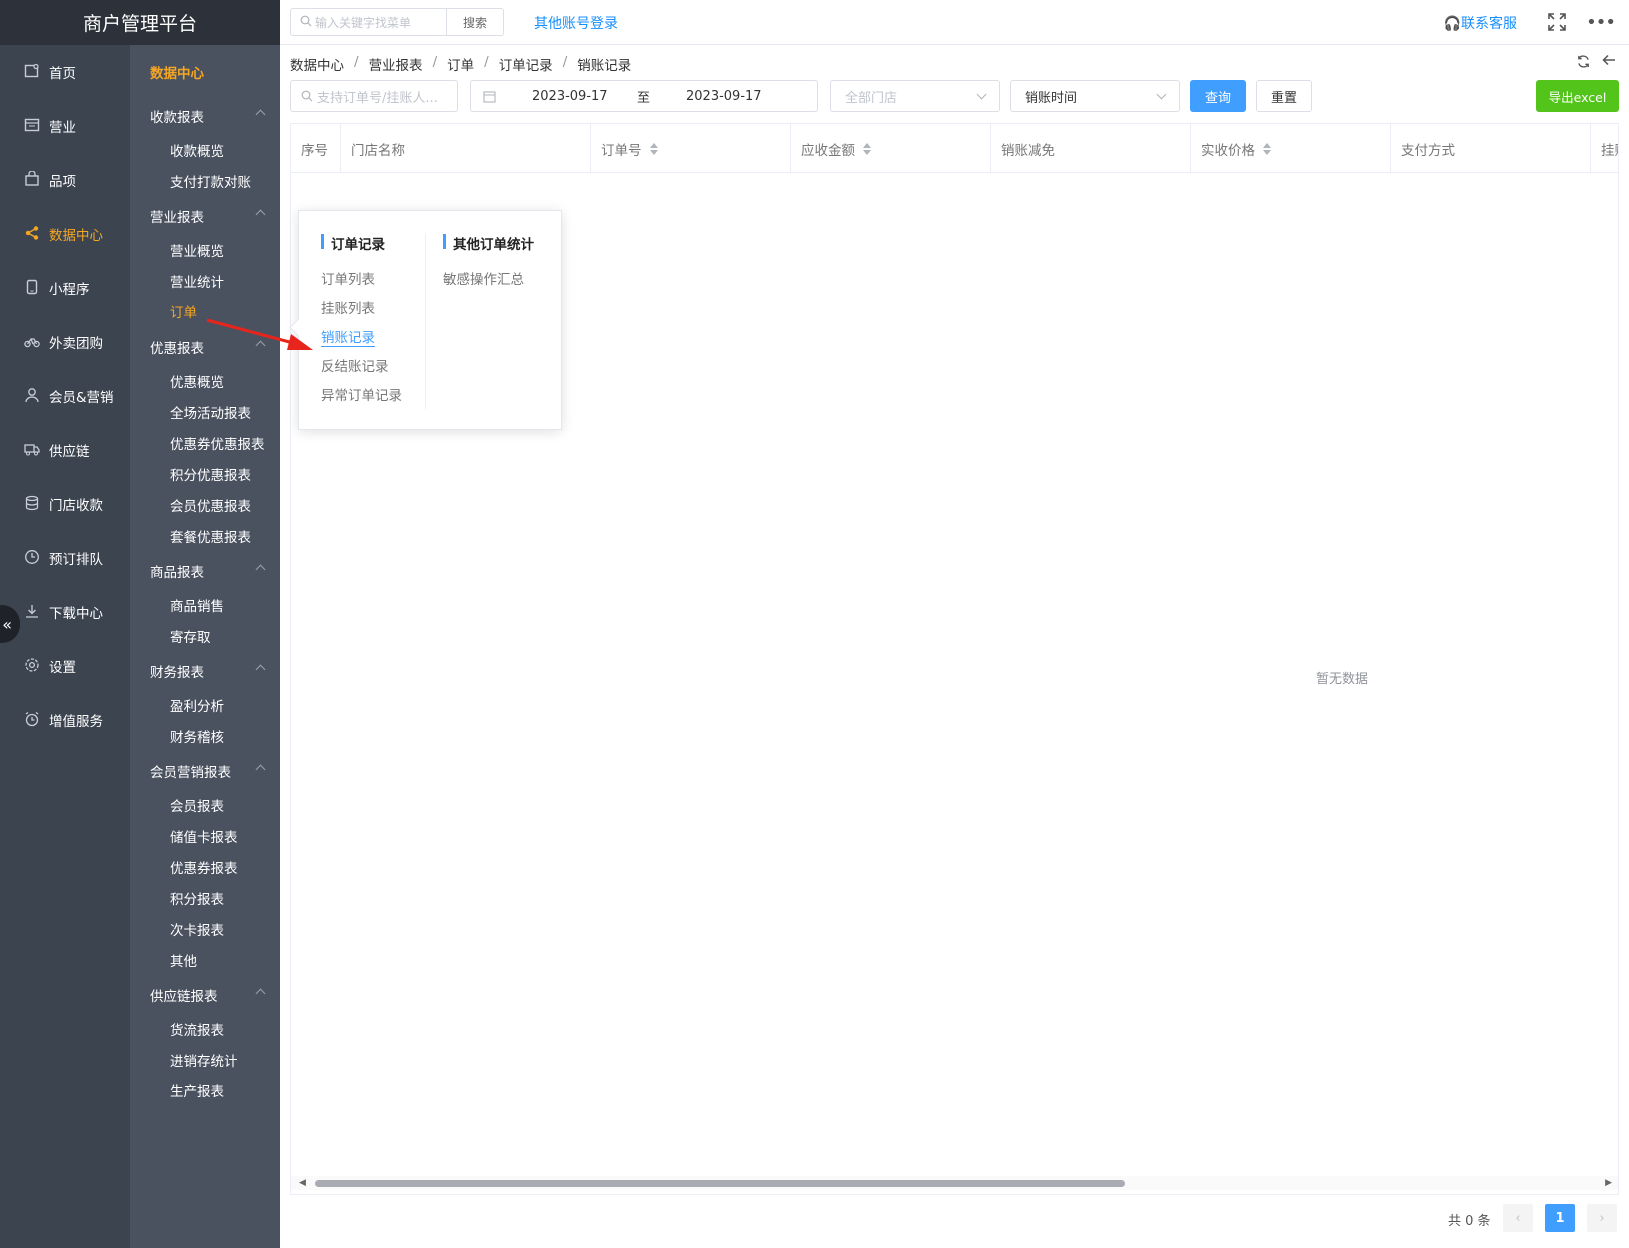 Image resolution: width=1629 pixels, height=1248 pixels. Describe the element at coordinates (183, 311) in the screenshot. I see `subnav-item-order: 订单` at that location.